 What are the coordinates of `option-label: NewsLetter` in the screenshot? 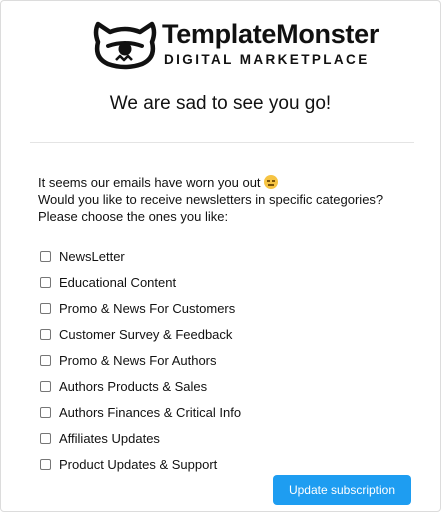 It's located at (92, 256).